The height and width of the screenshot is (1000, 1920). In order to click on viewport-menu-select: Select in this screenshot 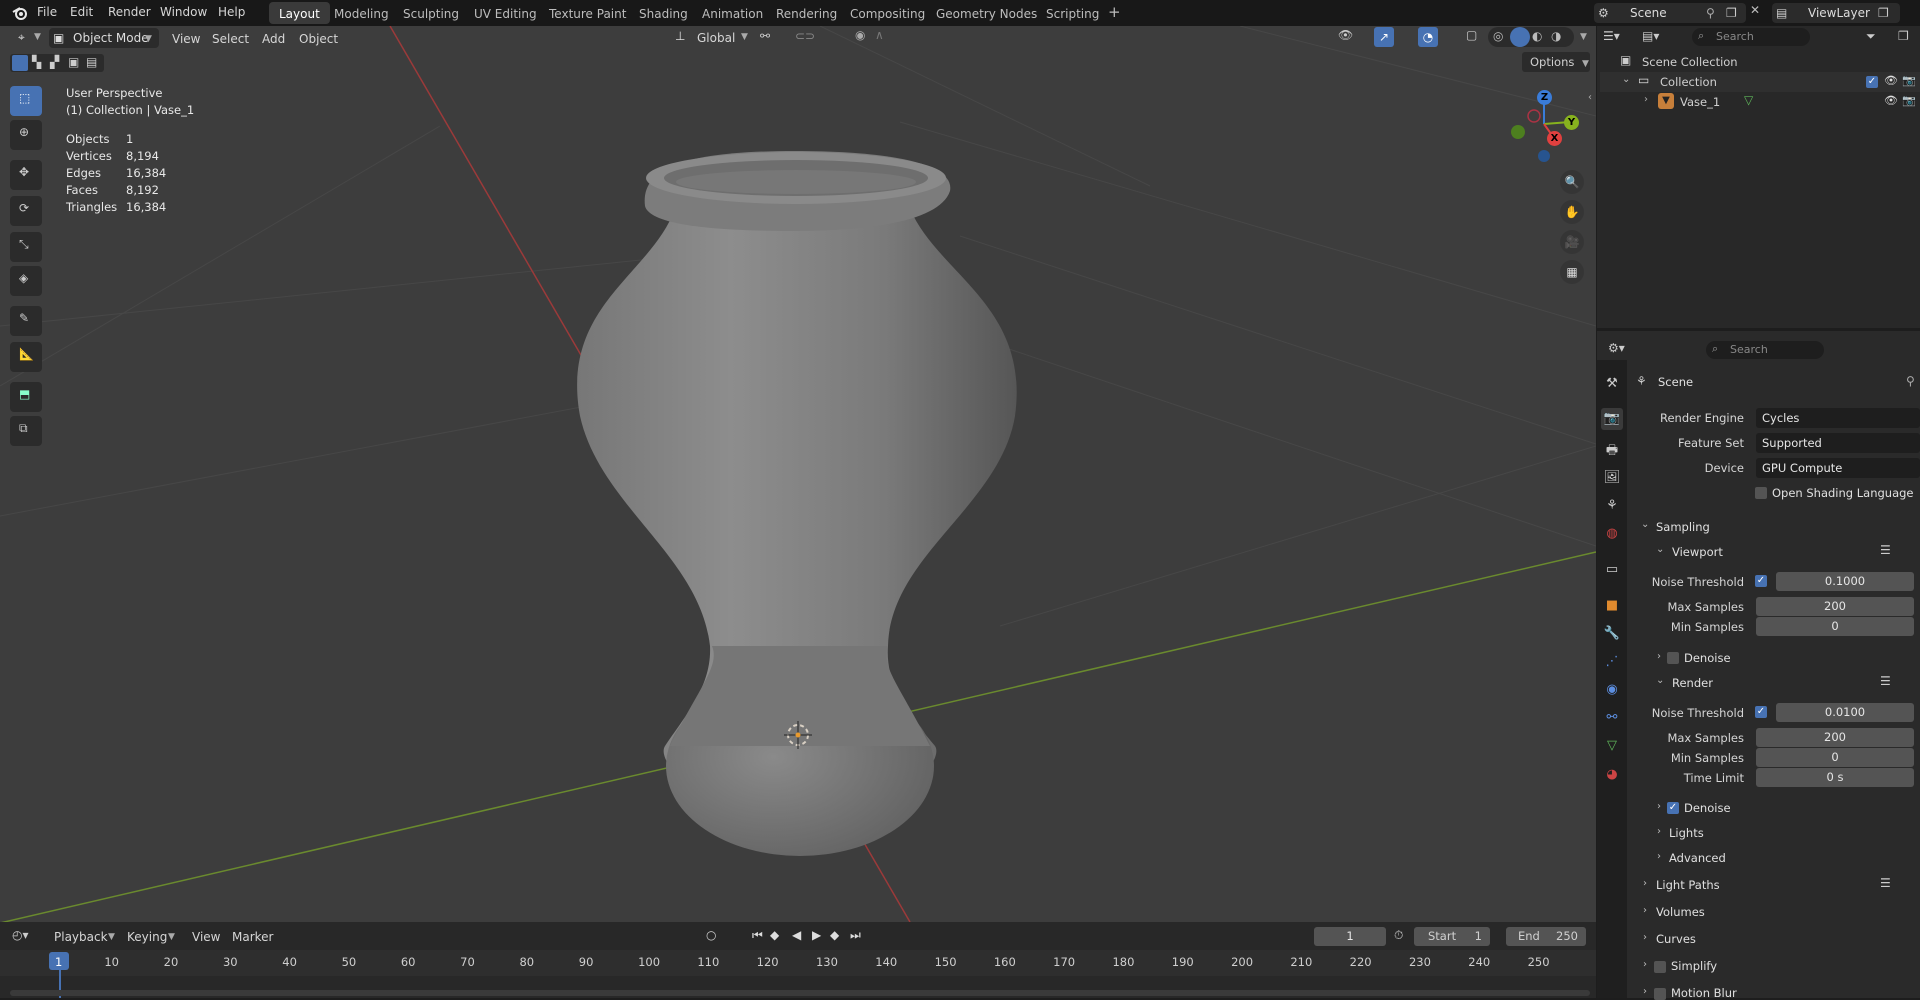, I will do `click(230, 39)`.